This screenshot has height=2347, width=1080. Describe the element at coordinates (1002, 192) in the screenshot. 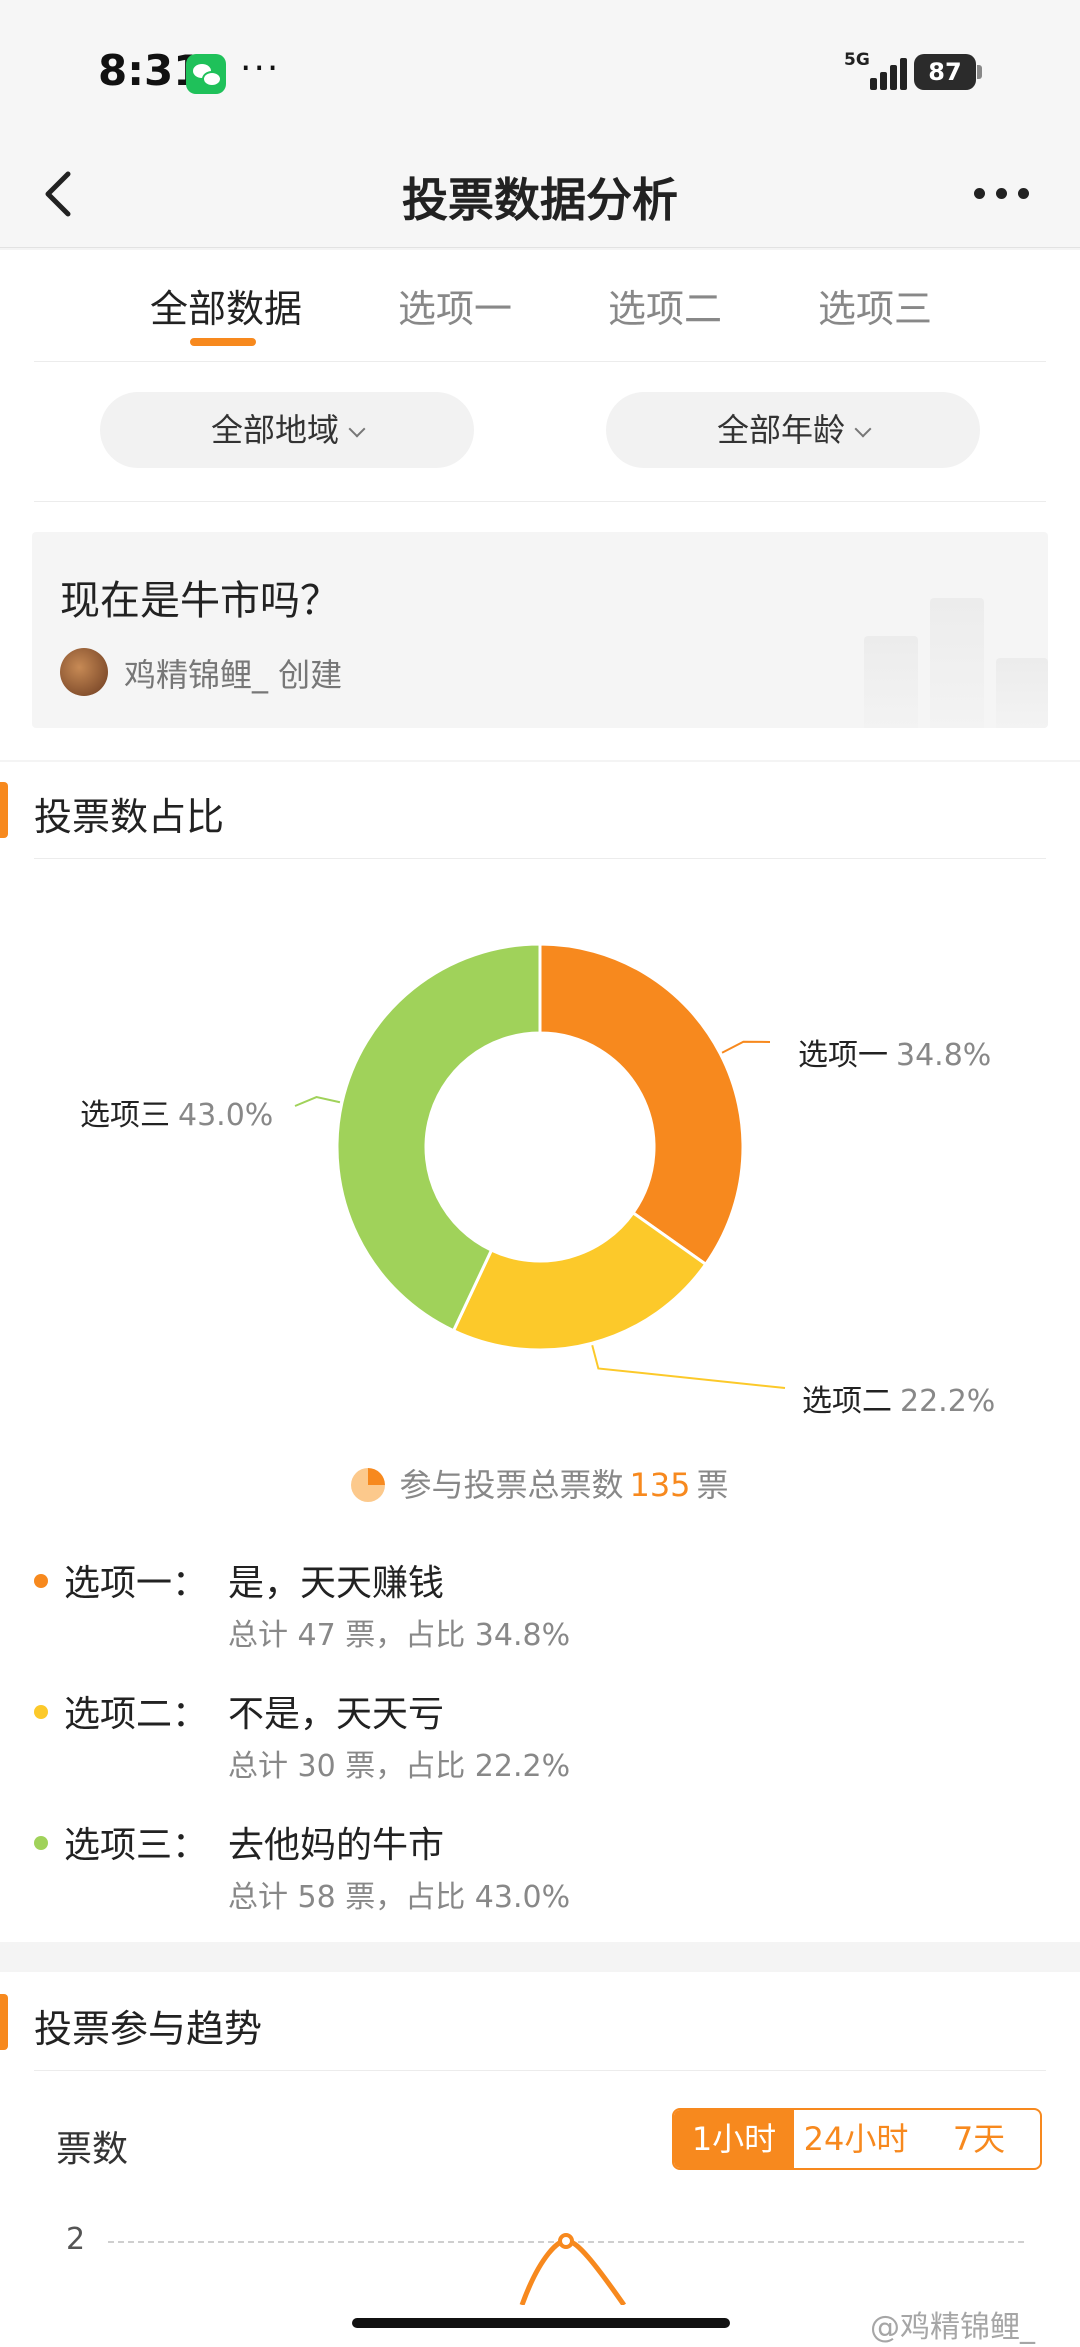

I see `more-menu-icon` at that location.